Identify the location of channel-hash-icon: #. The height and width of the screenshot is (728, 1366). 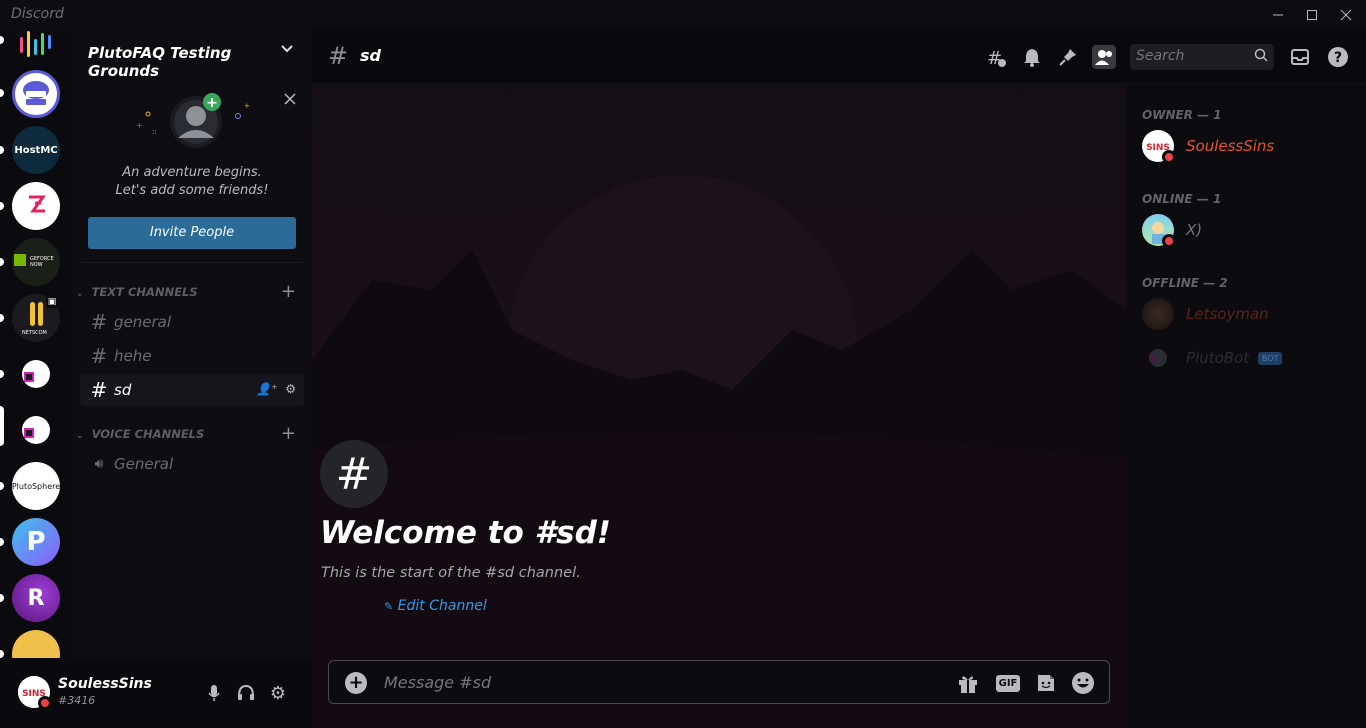
(354, 474).